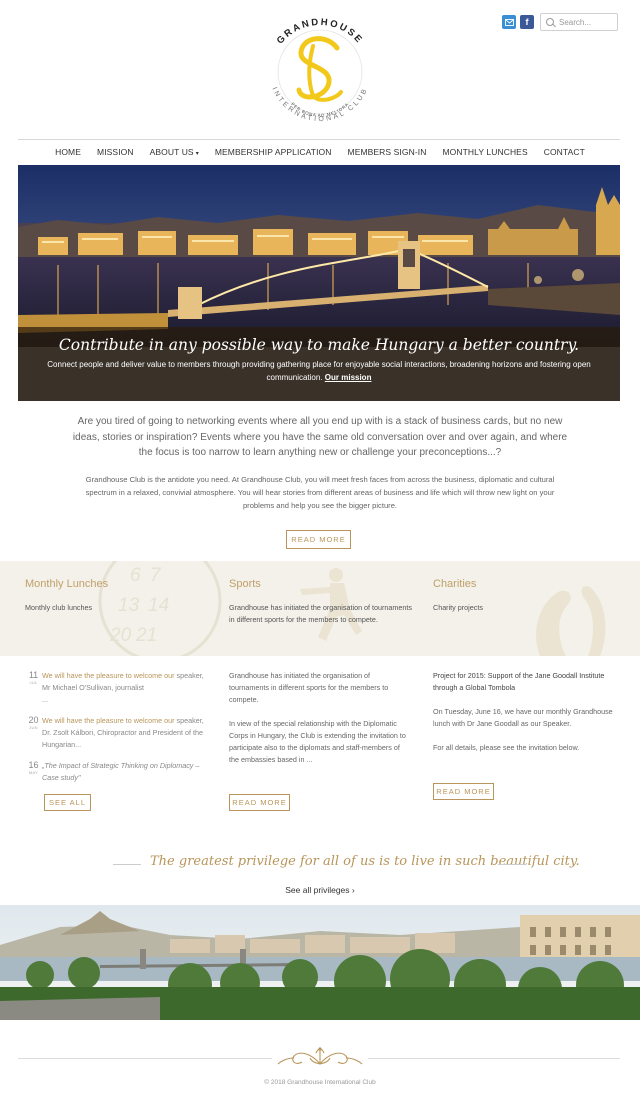  I want to click on facebook-glyph: f, so click(527, 22).